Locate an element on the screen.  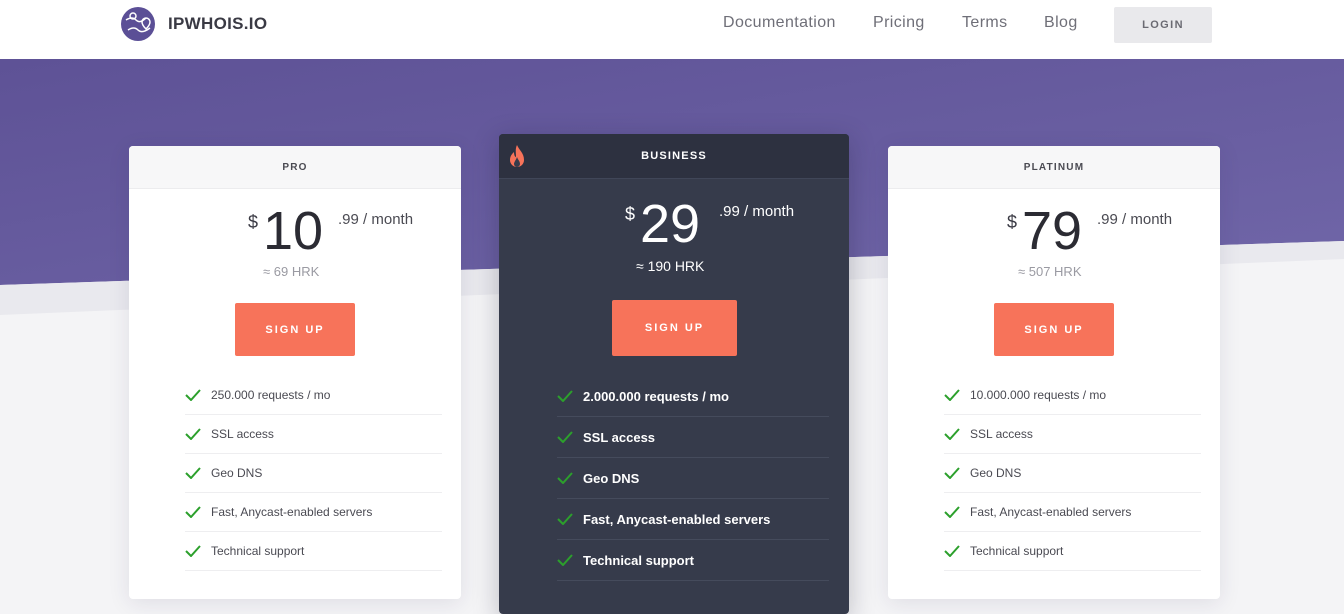
feature-item: 10.000.000 requests / mo is located at coordinates (1072, 395).